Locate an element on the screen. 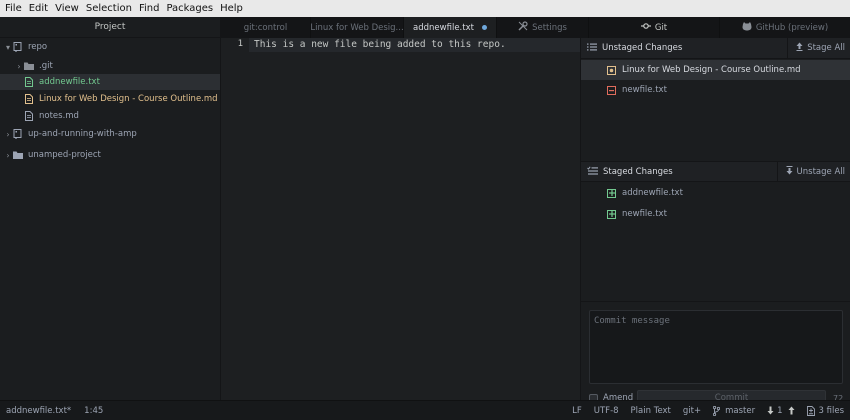 This screenshot has height=420, width=850. status-cursor-position: 1:45 is located at coordinates (93, 411).